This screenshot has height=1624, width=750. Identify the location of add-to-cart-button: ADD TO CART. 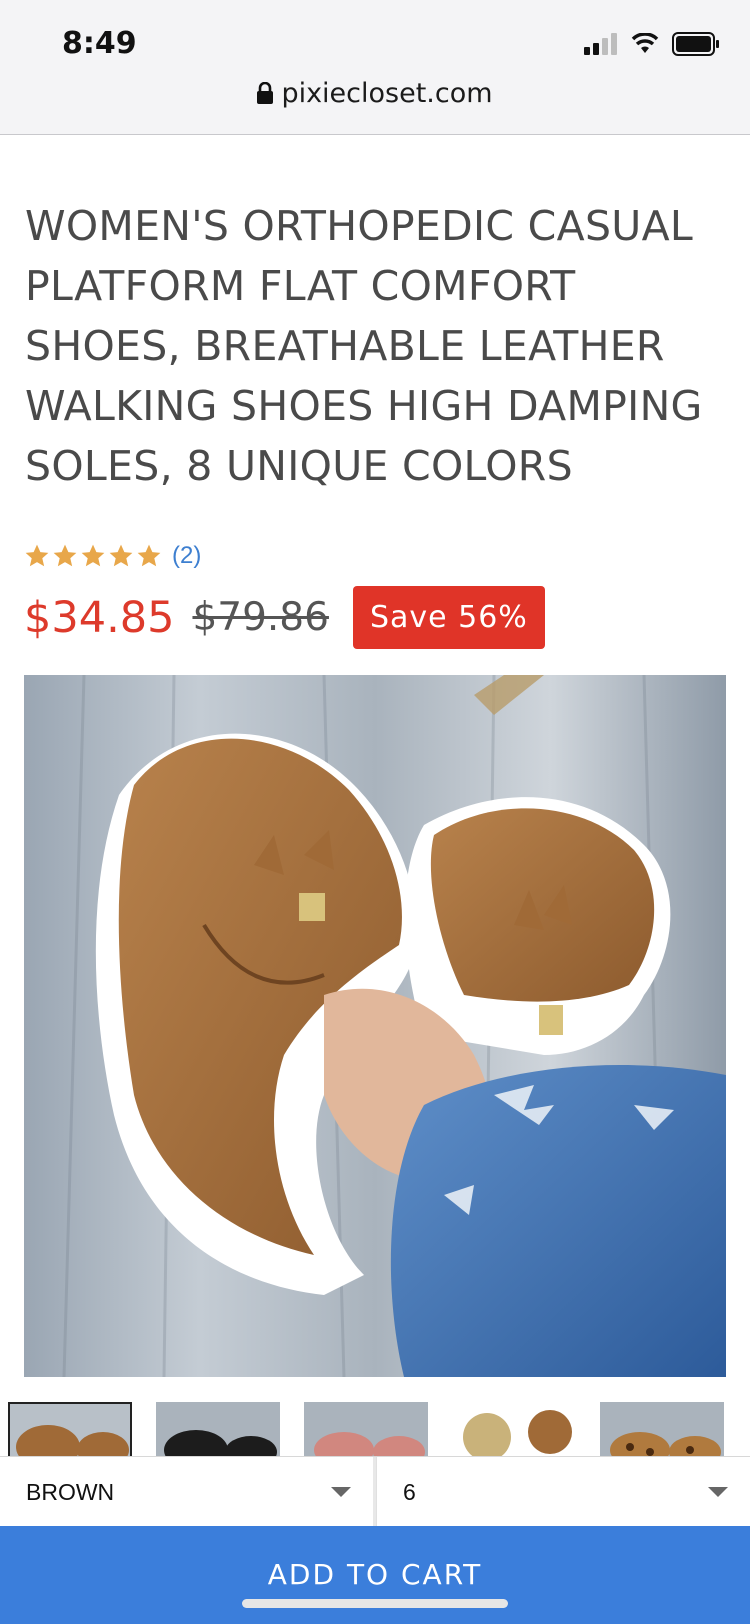
(375, 1575).